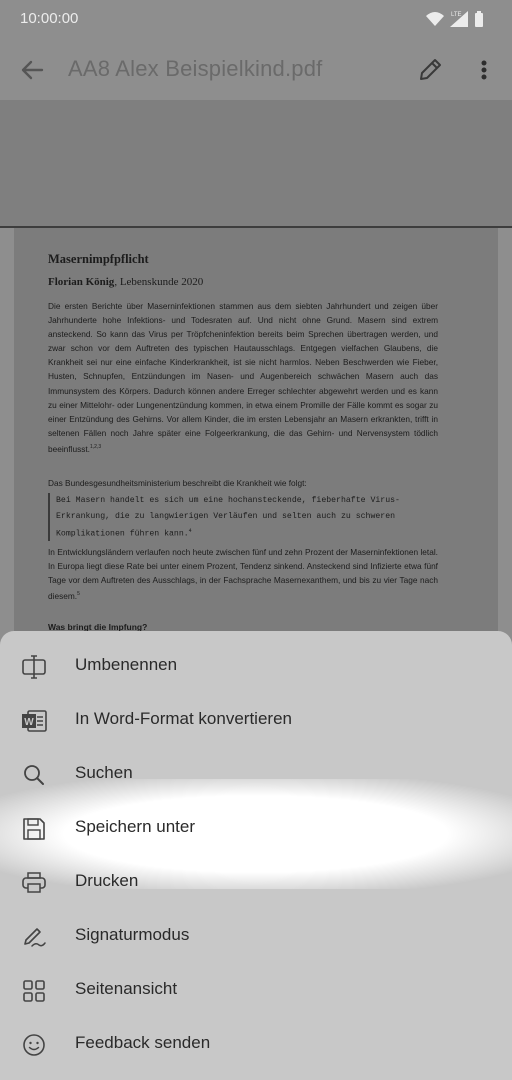 The image size is (512, 1080). I want to click on app-bar: AA8 Alex Beispielkind.pdf, so click(256, 70).